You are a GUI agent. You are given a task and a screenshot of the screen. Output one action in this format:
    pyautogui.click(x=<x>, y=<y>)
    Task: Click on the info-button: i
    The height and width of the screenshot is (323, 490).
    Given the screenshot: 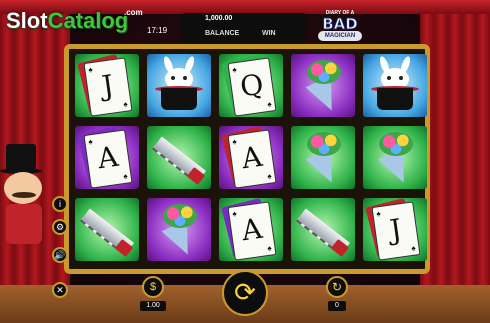 What is the action you would take?
    pyautogui.click(x=60, y=204)
    